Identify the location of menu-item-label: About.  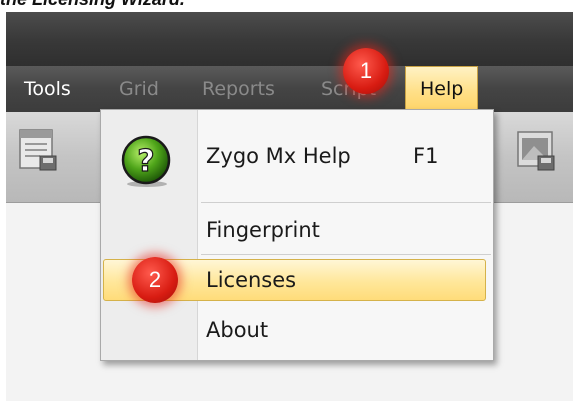
(237, 330).